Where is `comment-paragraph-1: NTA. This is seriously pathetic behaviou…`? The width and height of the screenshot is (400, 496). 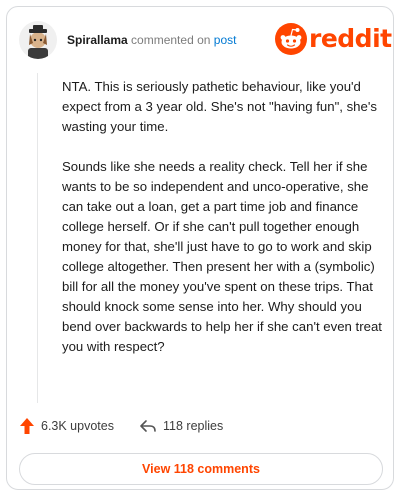
comment-paragraph-1: NTA. This is seriously pathetic behaviou… is located at coordinates (219, 106).